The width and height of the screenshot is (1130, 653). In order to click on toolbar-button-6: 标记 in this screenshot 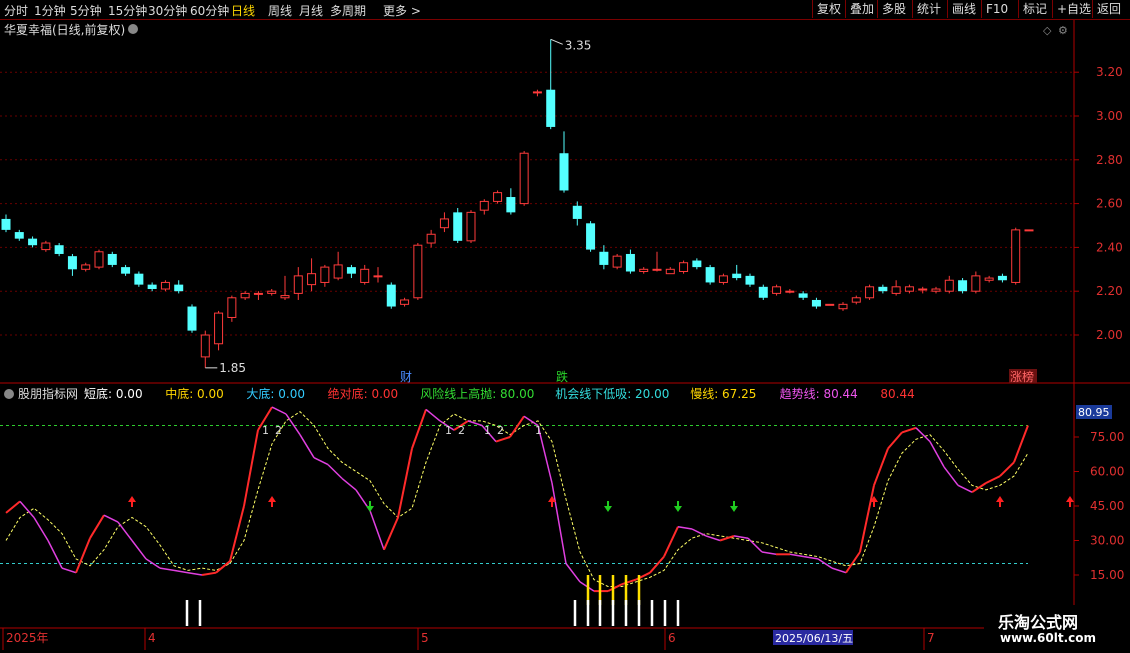, I will do `click(1035, 9)`.